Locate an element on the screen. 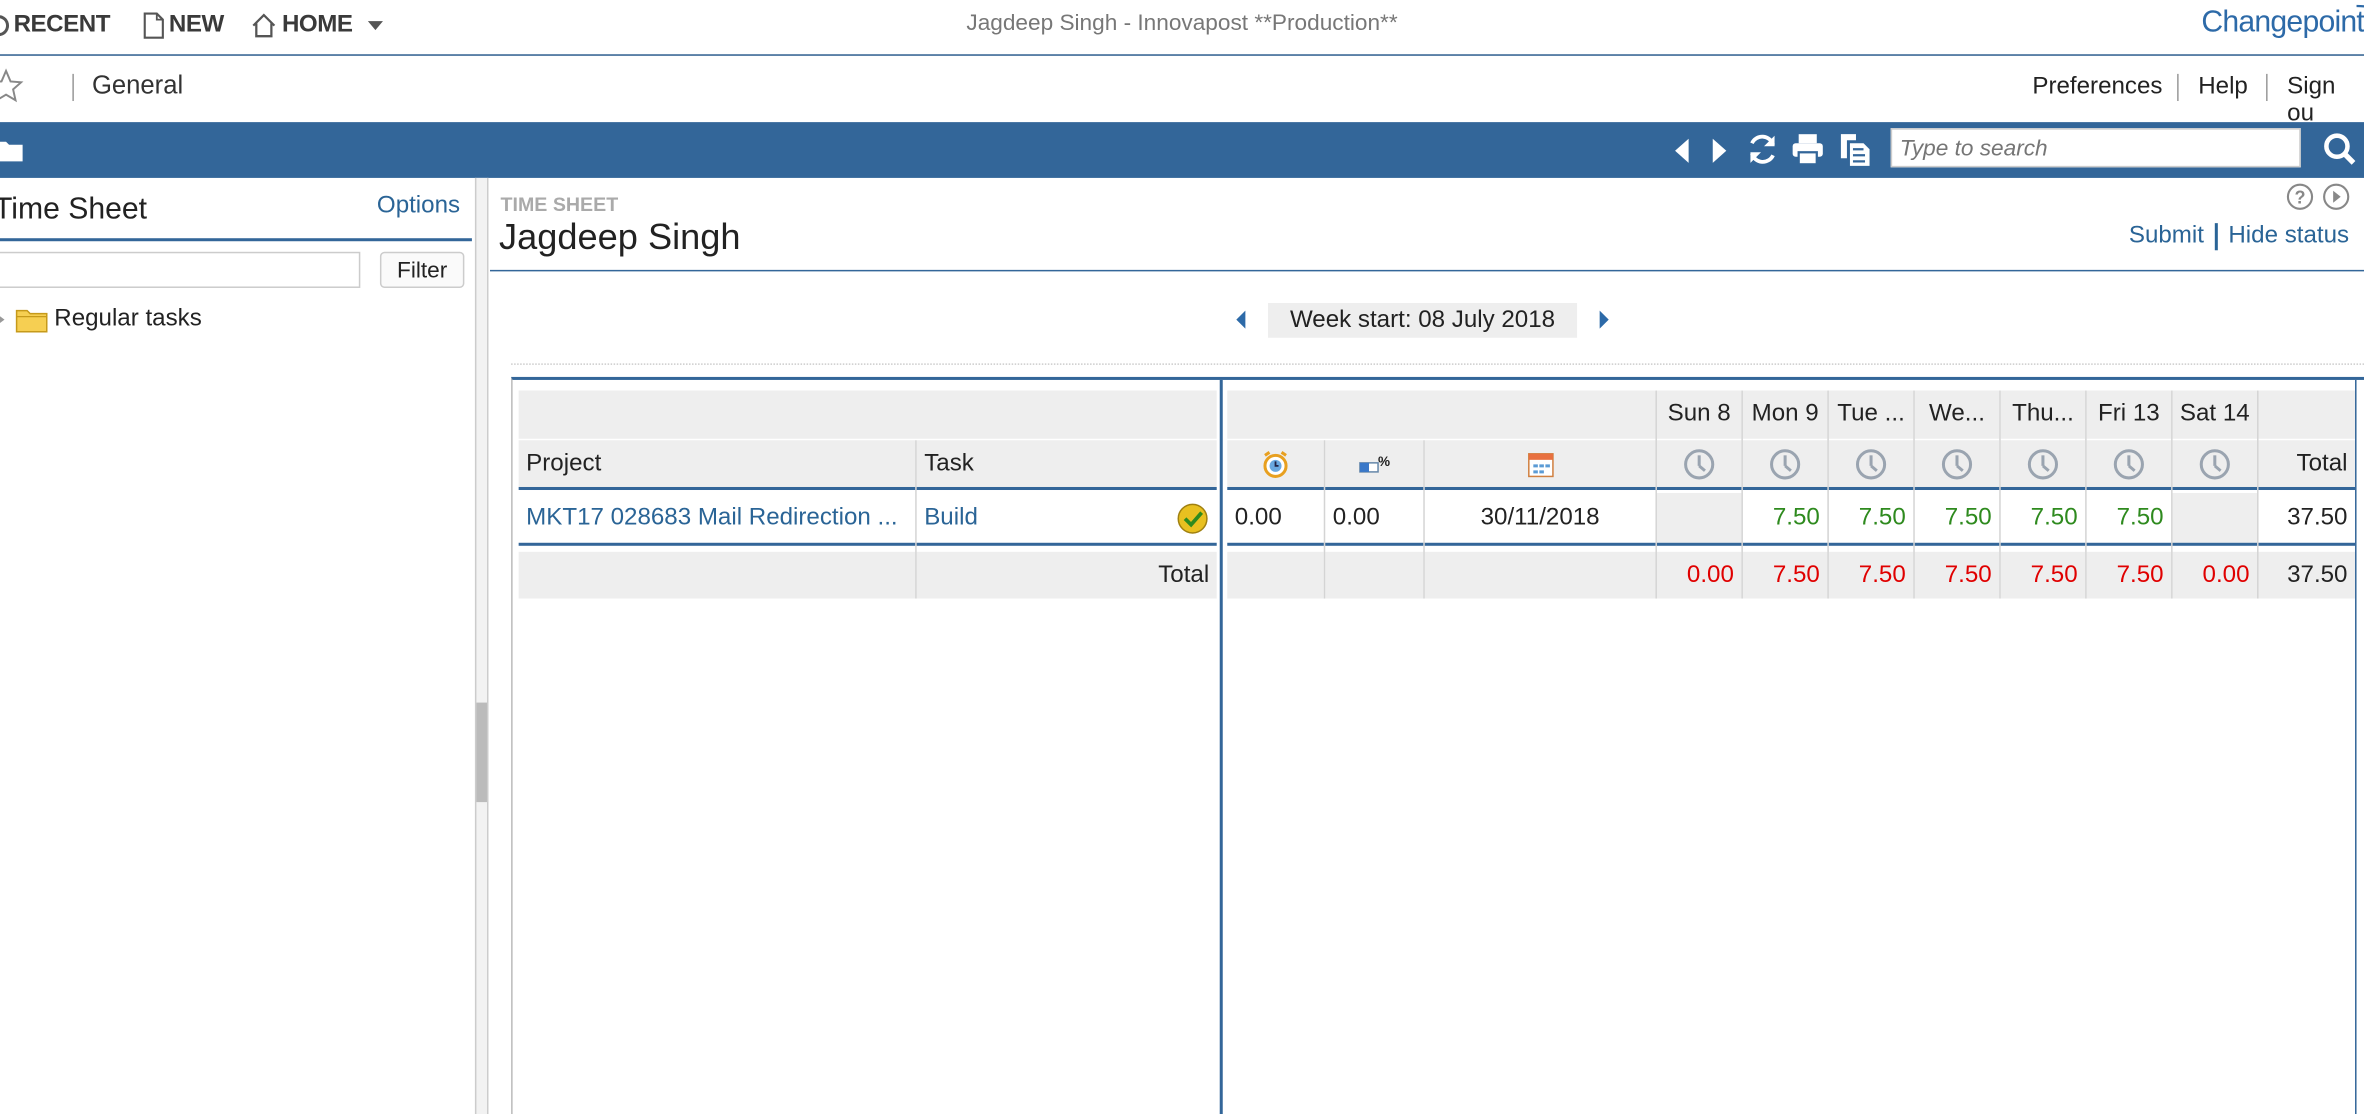 The width and height of the screenshot is (2364, 1114). sun-clock-cell is located at coordinates (1699, 463).